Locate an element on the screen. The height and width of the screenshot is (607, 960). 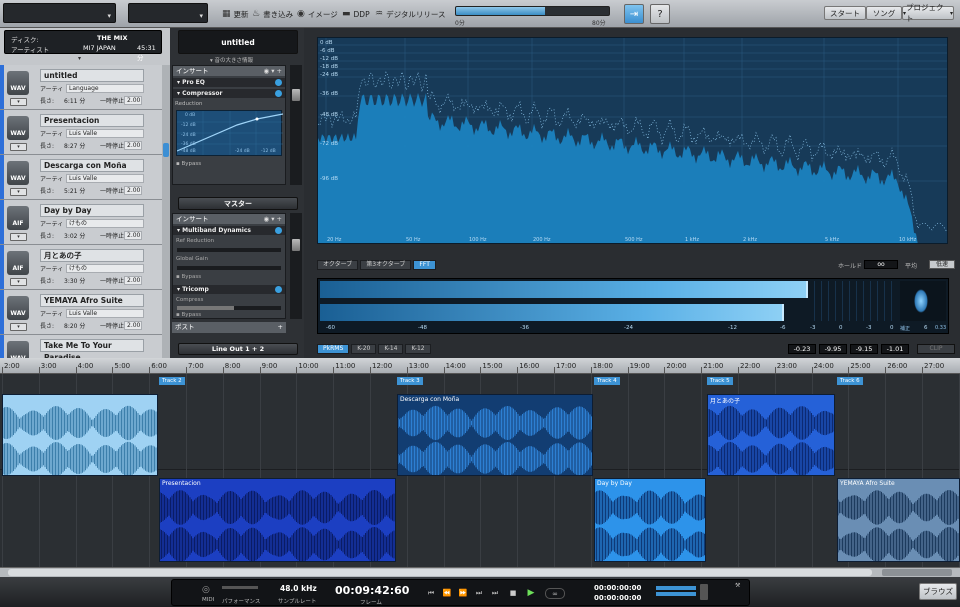
disc-title: THE MIX is located at coordinates (112, 38).